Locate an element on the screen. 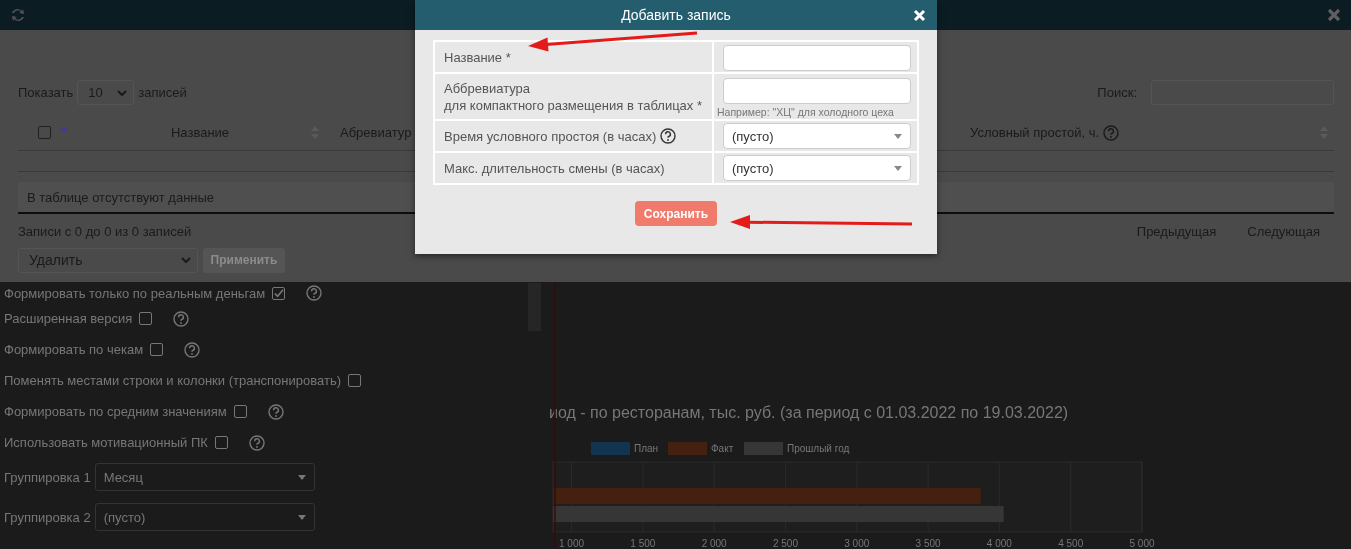 The image size is (1351, 549). option-label: Расширенная версия is located at coordinates (68, 318).